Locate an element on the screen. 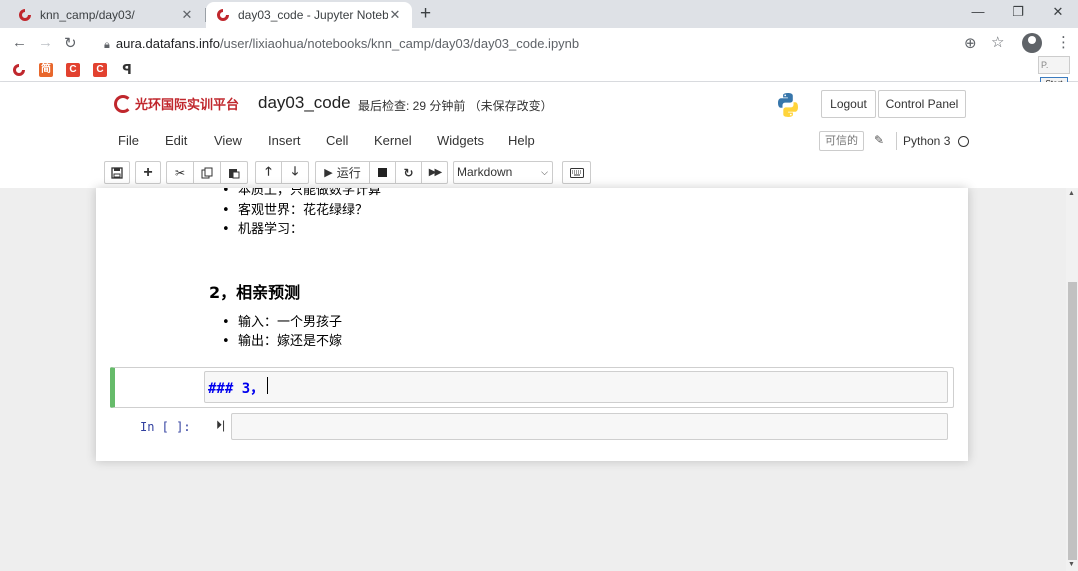  menu-help: Help is located at coordinates (521, 140).